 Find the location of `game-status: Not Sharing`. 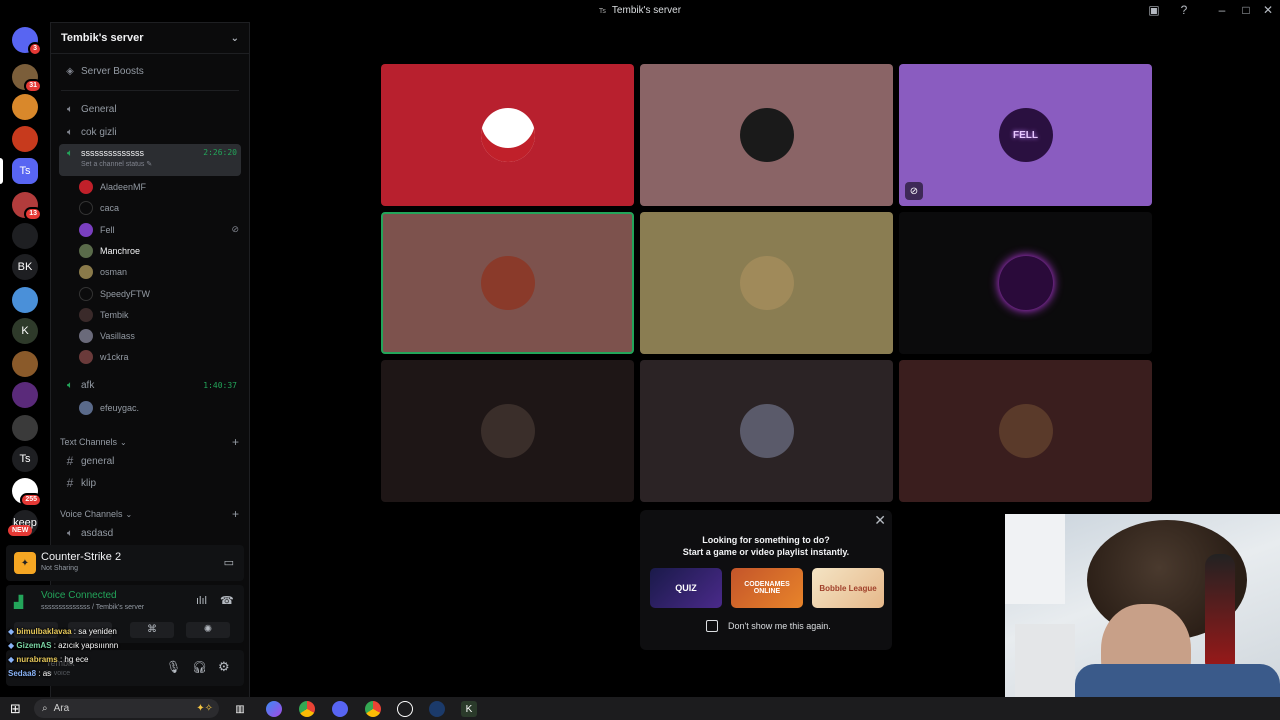

game-status: Not Sharing is located at coordinates (59, 568).